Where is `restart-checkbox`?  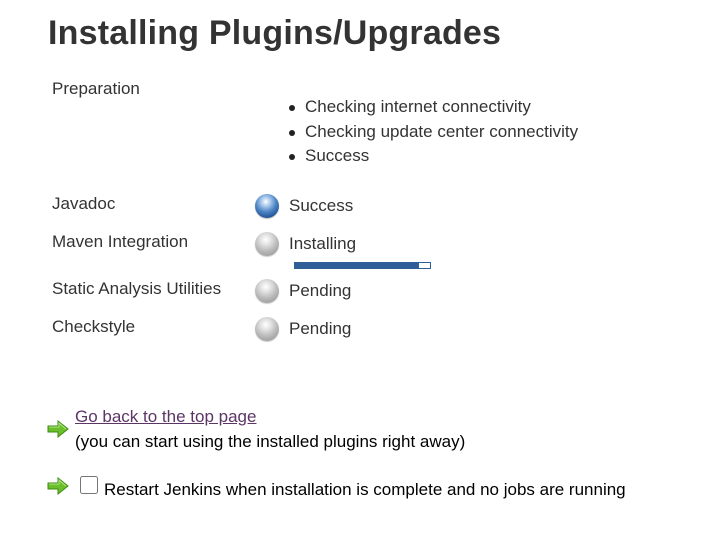 restart-checkbox is located at coordinates (89, 485).